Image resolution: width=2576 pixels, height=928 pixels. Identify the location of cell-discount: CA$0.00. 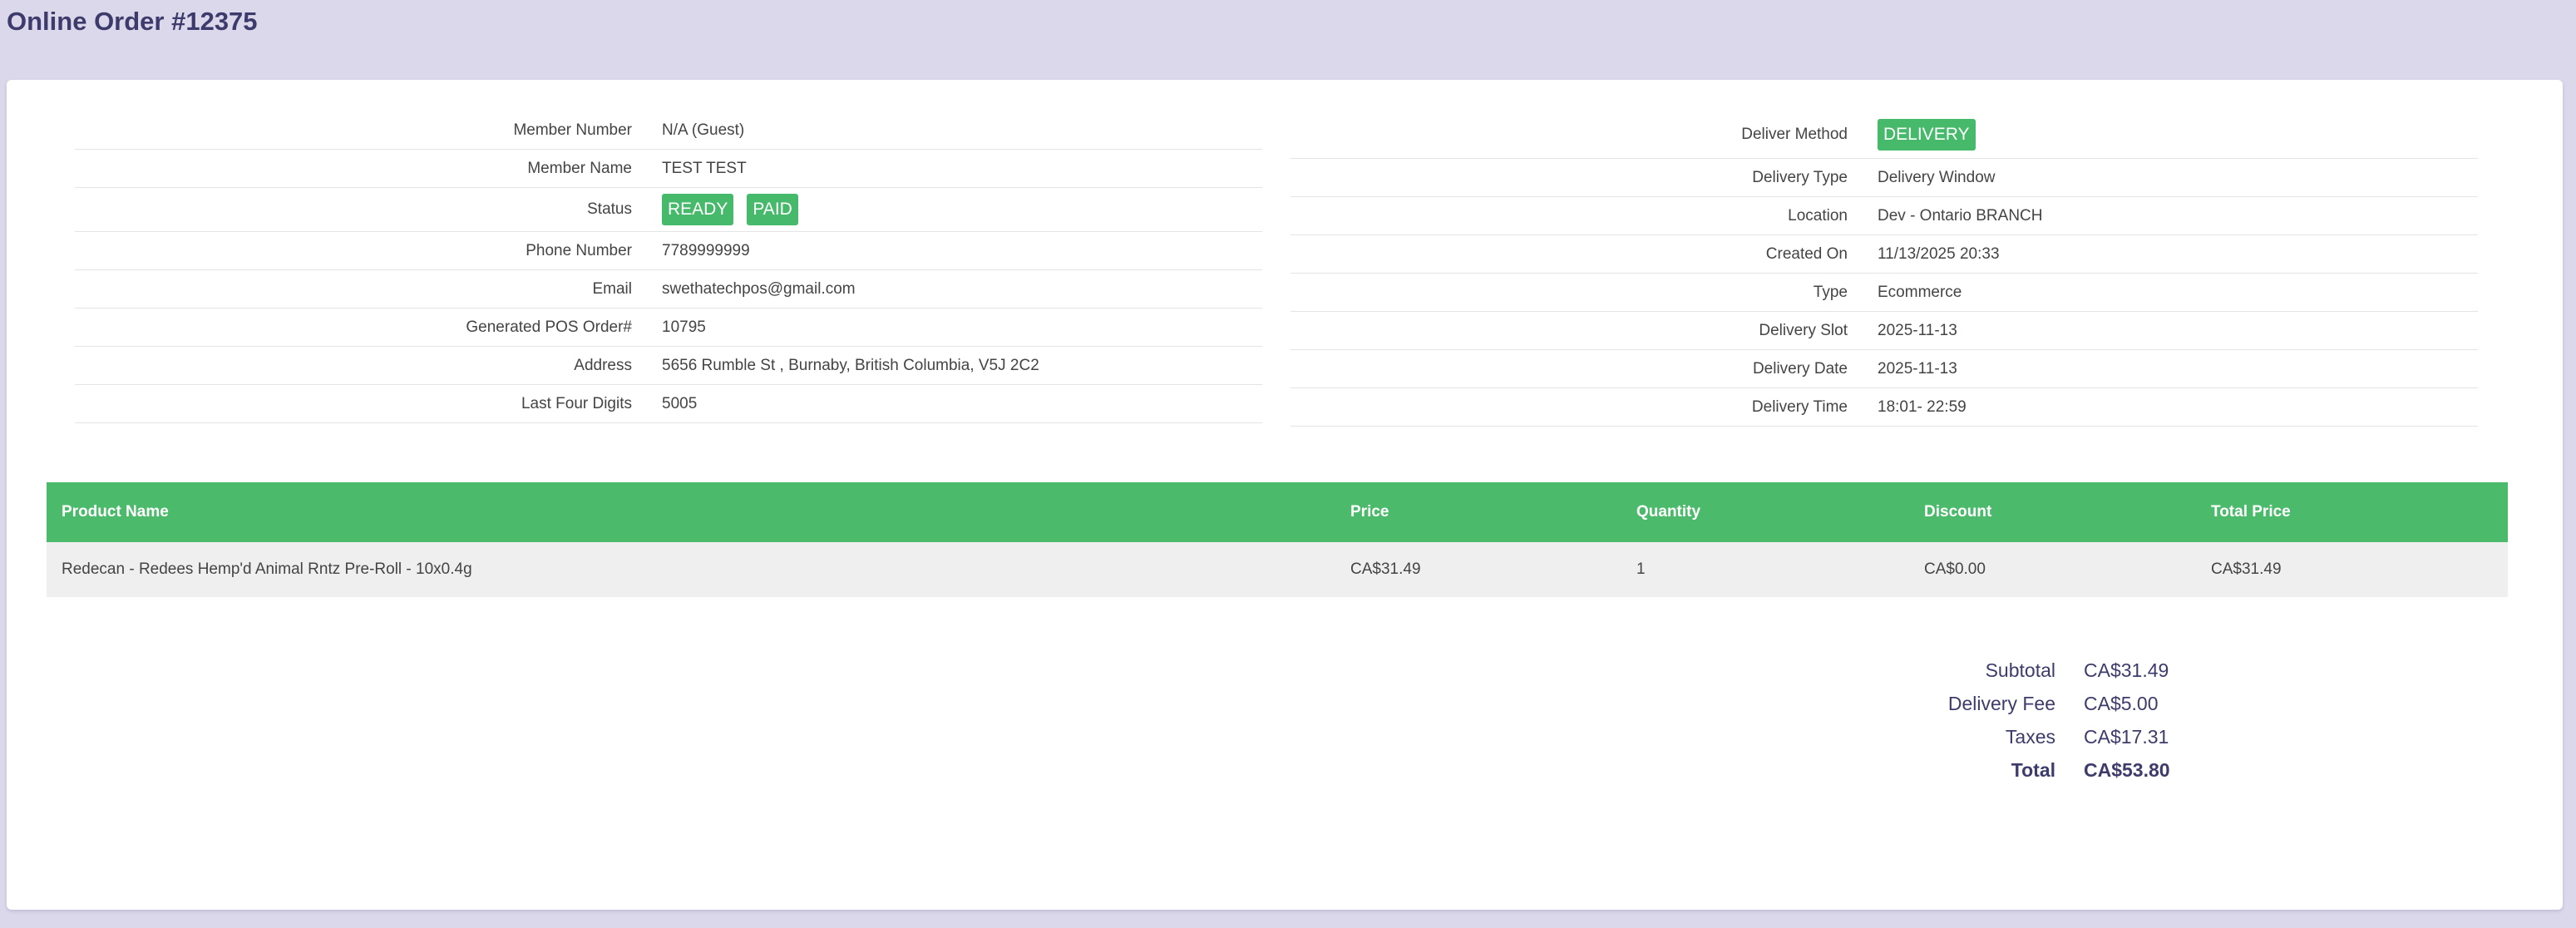
(2052, 569).